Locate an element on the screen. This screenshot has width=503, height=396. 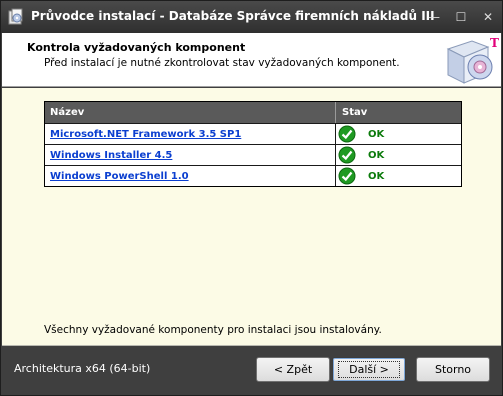
table-row: Windows Installer 4.5 OK is located at coordinates (253, 154).